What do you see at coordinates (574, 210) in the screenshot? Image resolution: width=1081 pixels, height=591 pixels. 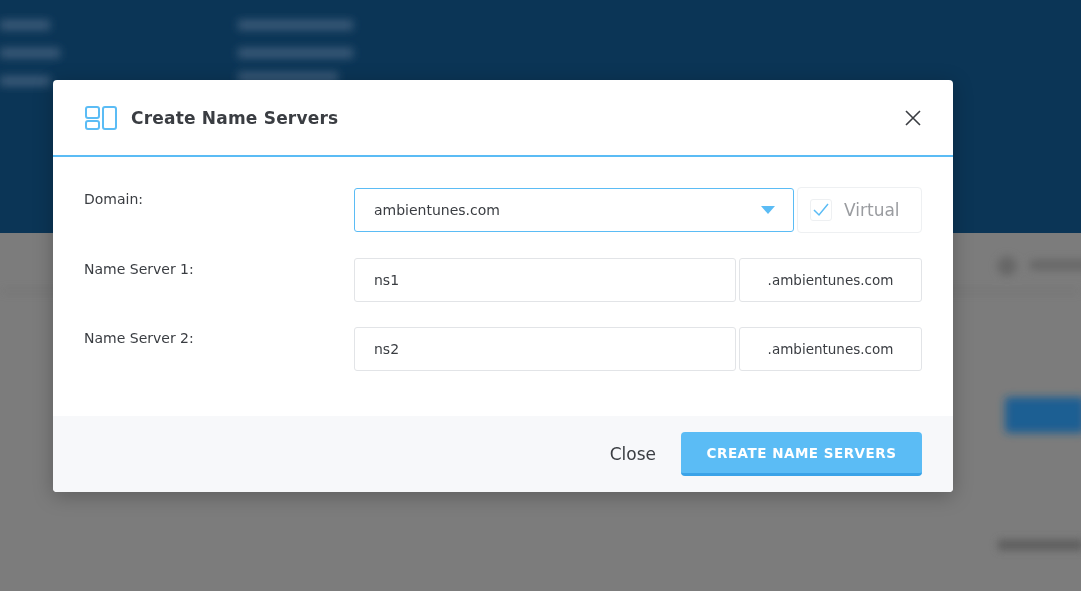 I see `domain-select: ambientunes.com` at bounding box center [574, 210].